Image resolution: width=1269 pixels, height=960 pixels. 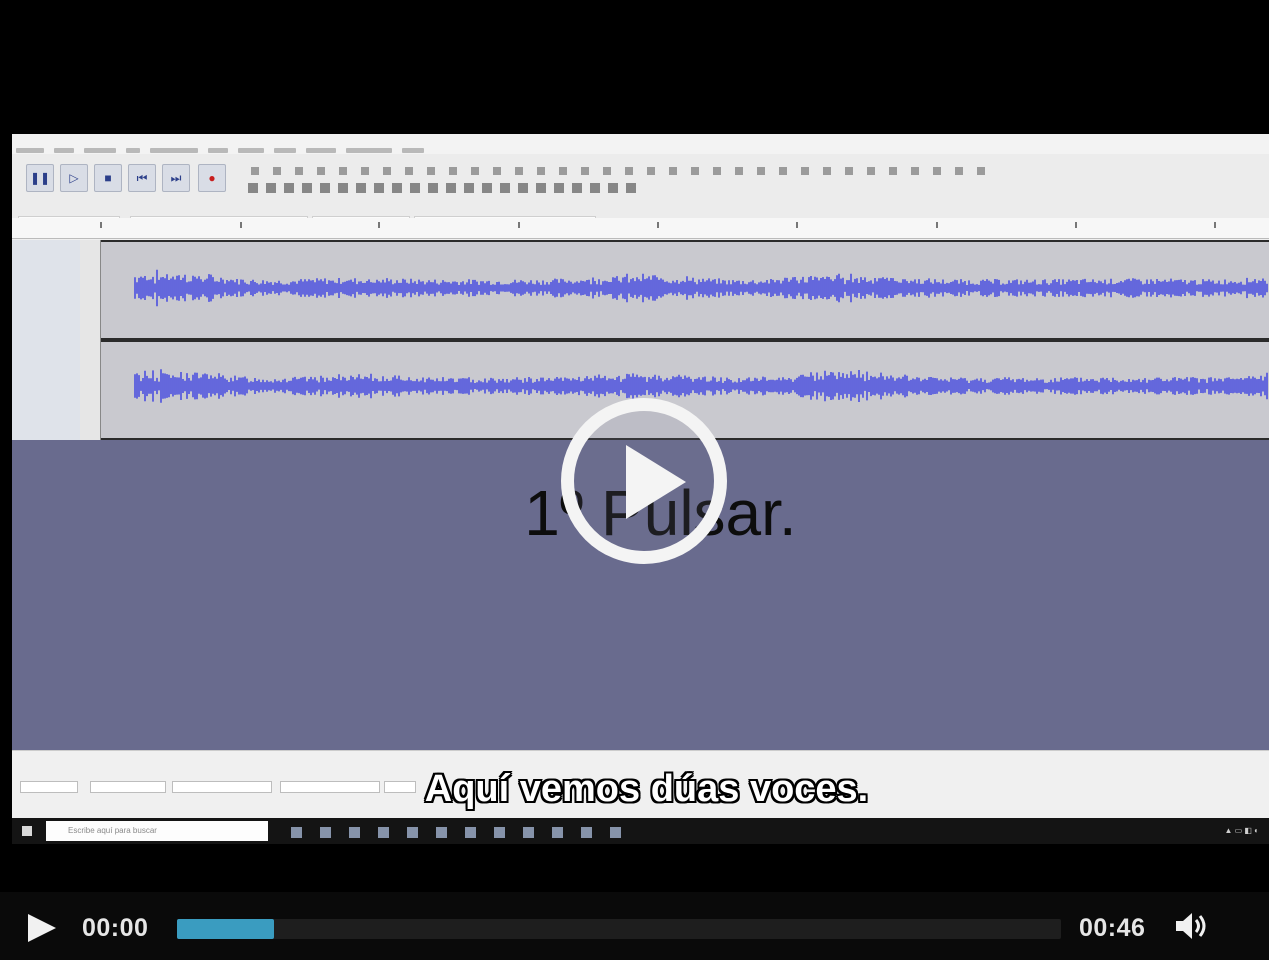 I want to click on app-toolbar: ❚❚ ▷ ■ ⏮ ⏭ ●, so click(x=640, y=191).